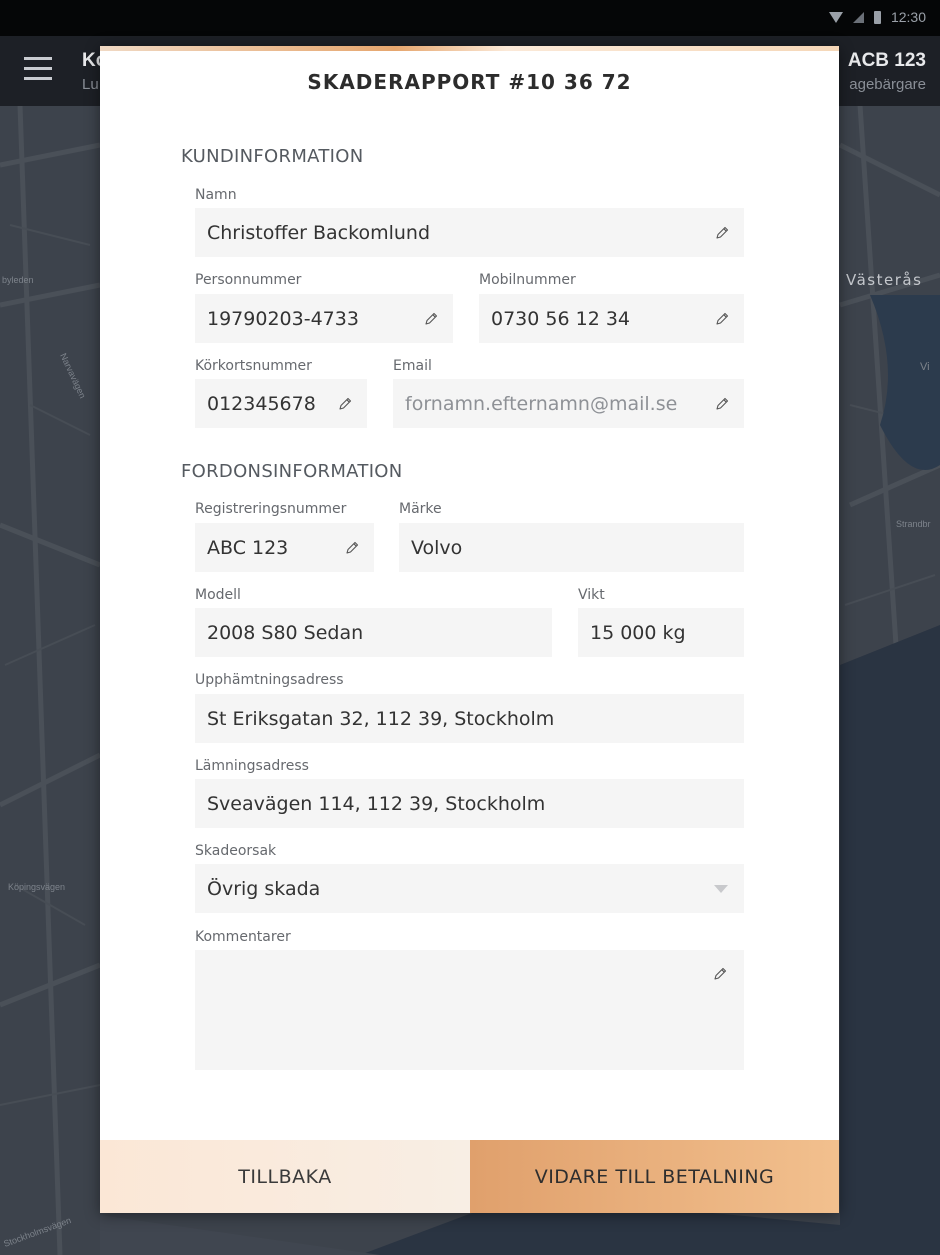 The height and width of the screenshot is (1255, 940). I want to click on email-field: fornamn.efternamn@mail.se, so click(568, 403).